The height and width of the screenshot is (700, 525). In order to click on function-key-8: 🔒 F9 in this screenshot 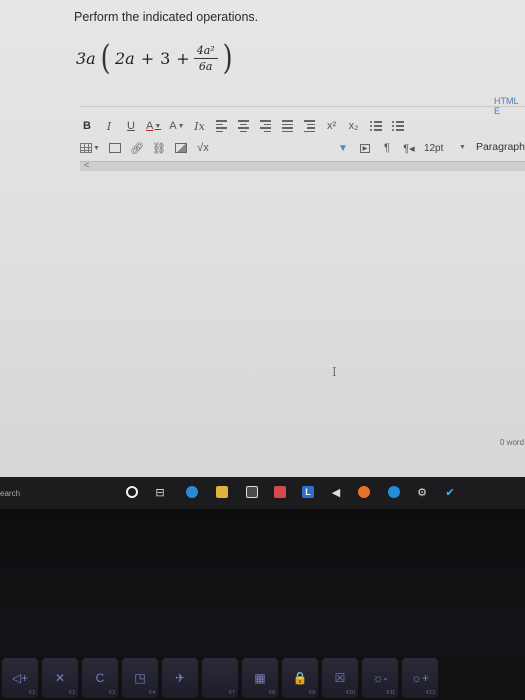, I will do `click(300, 677)`.